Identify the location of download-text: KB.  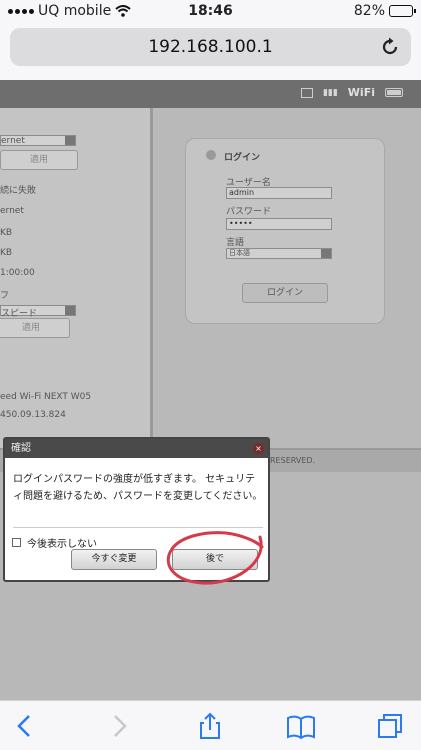
(6, 253).